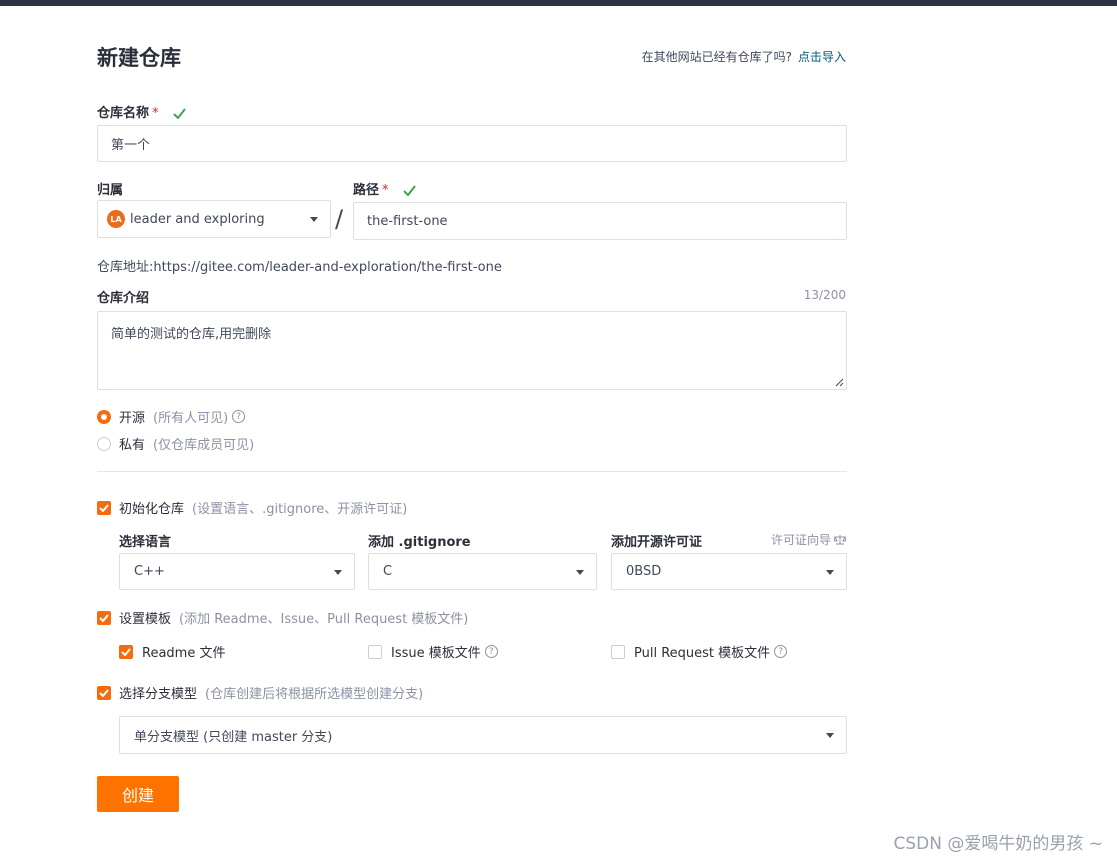 This screenshot has width=1117, height=861. Describe the element at coordinates (145, 542) in the screenshot. I see `language-label: 选择语言` at that location.